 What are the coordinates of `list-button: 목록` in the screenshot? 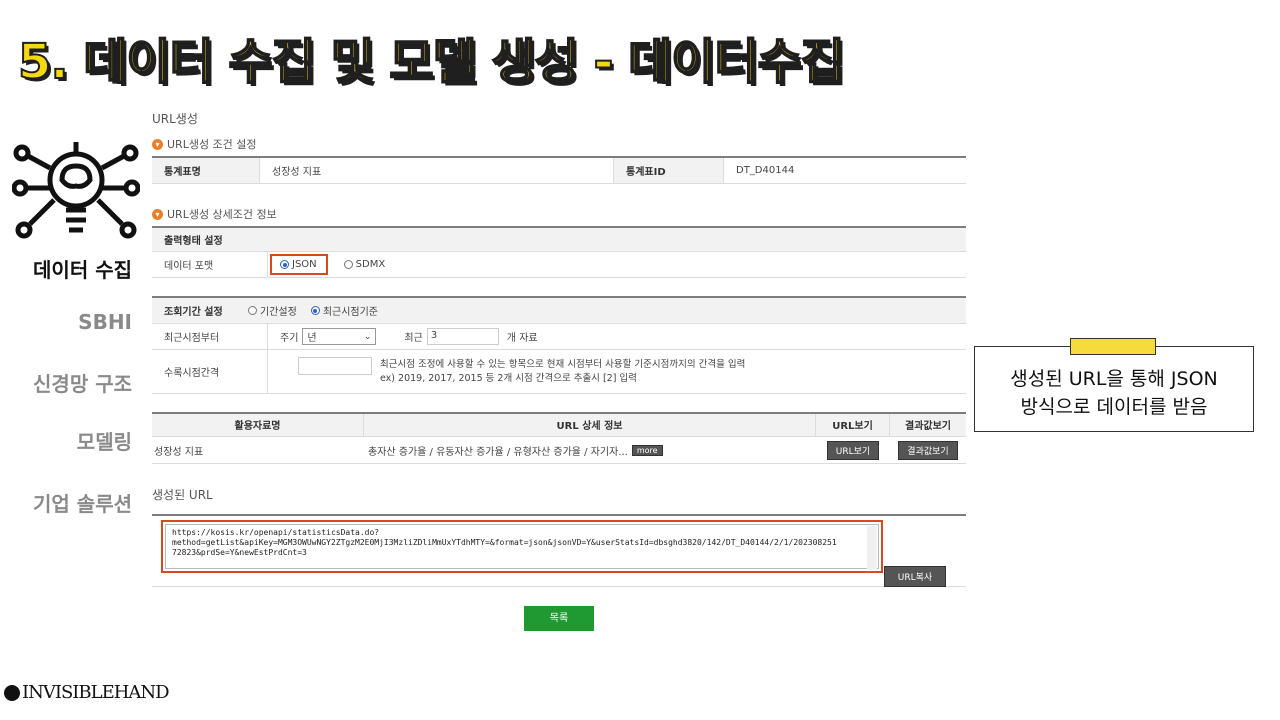 It's located at (559, 618).